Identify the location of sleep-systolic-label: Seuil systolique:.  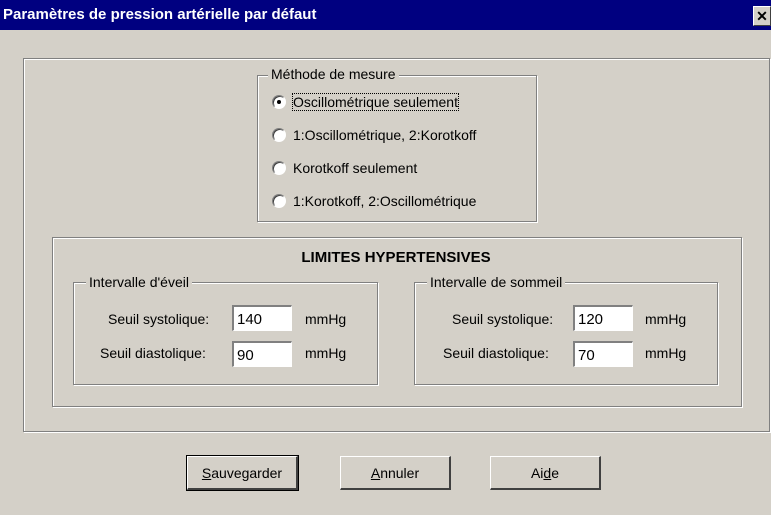
(503, 319).